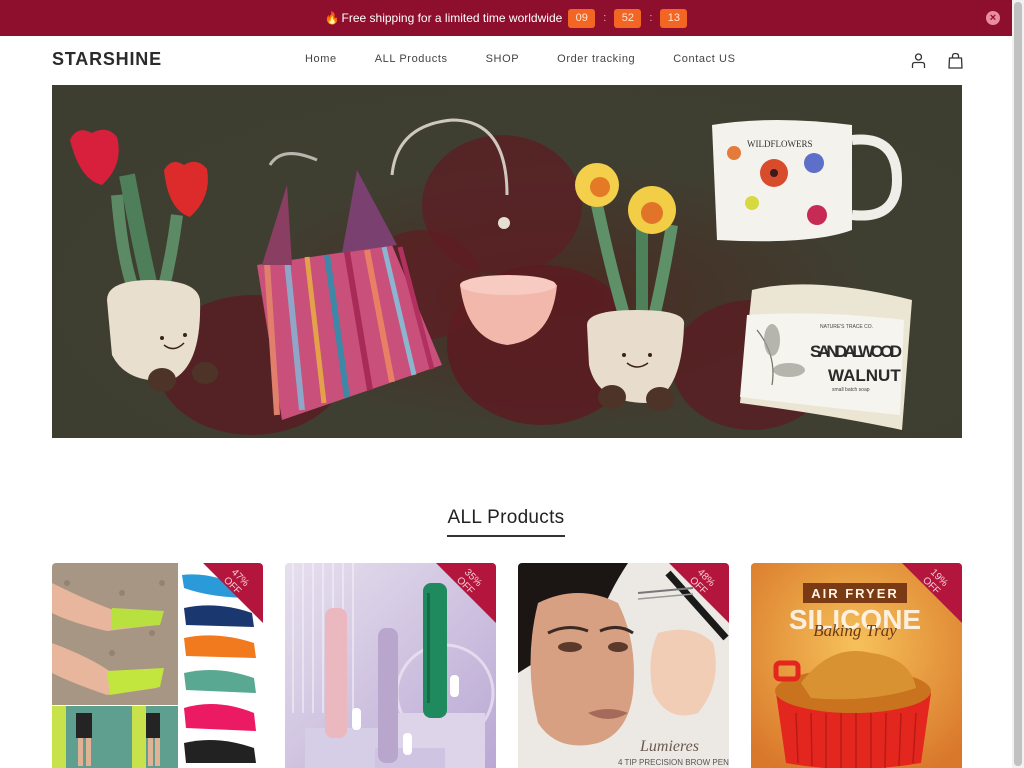 Image resolution: width=1024 pixels, height=768 pixels. Describe the element at coordinates (582, 18) in the screenshot. I see `countdown-hours: 09` at that location.